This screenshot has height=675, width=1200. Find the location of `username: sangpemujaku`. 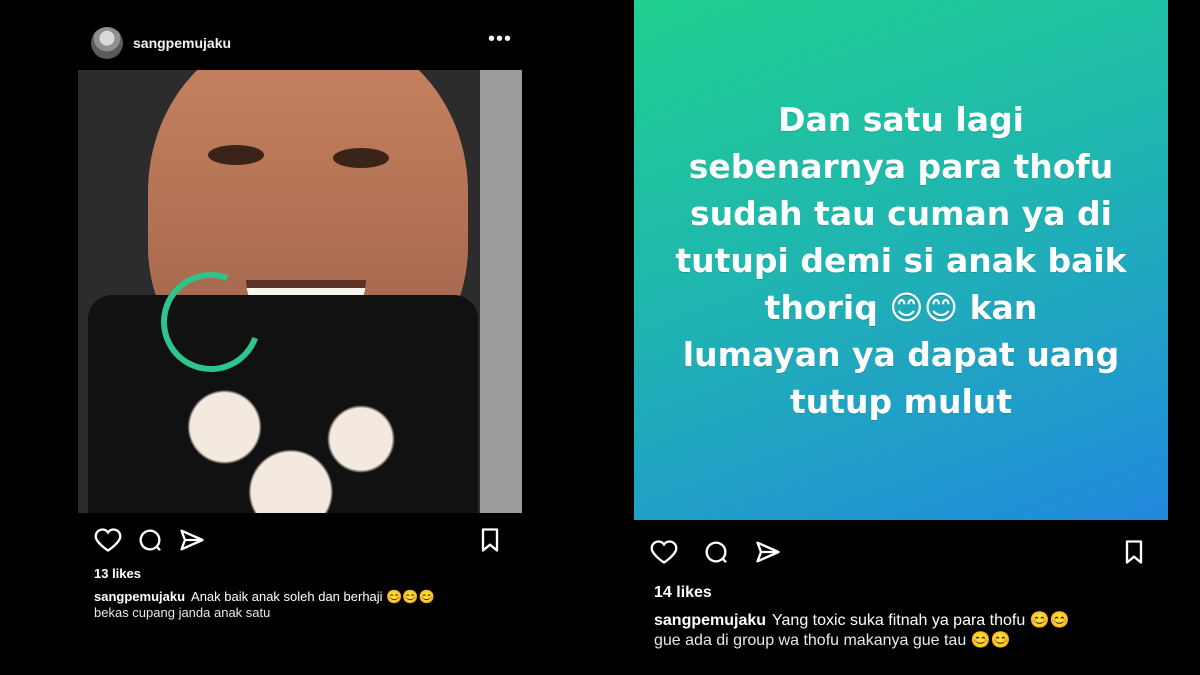

username: sangpemujaku is located at coordinates (182, 43).